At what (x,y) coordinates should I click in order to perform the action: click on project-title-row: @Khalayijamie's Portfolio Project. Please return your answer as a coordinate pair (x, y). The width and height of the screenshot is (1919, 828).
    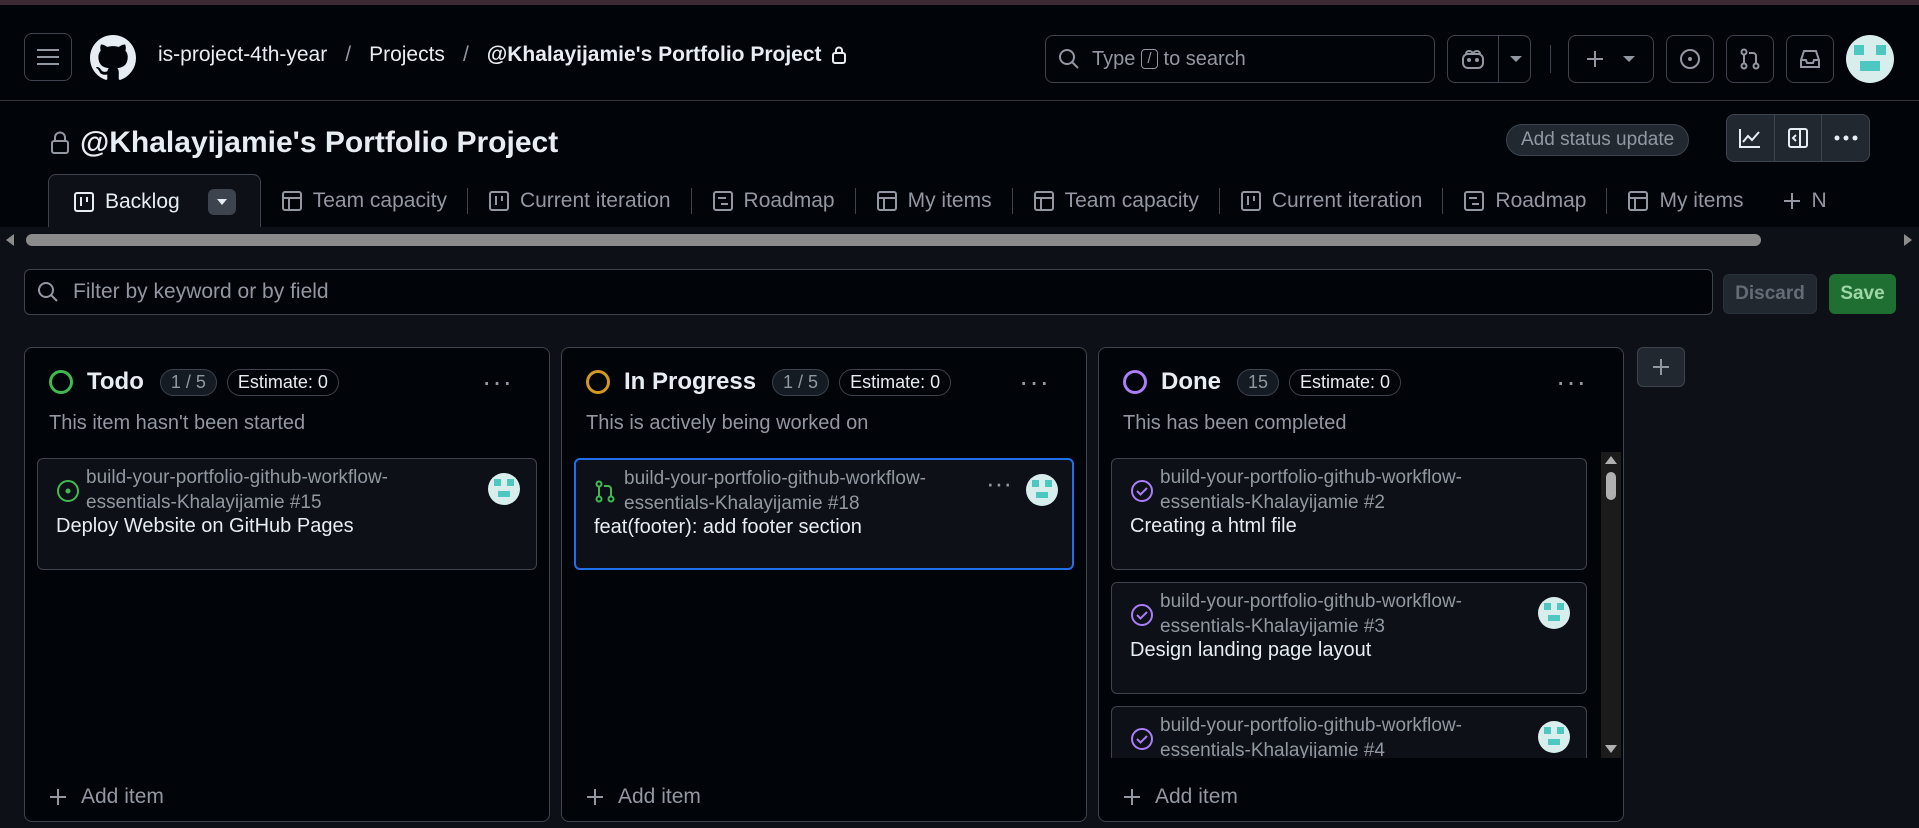
    Looking at the image, I should click on (304, 143).